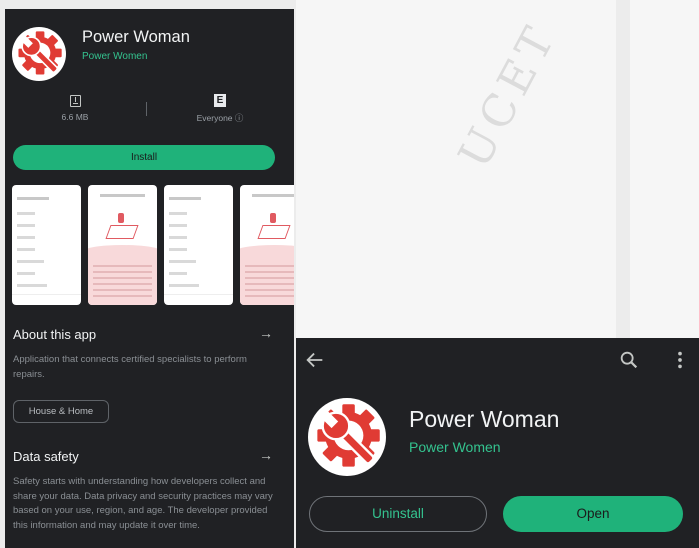 The height and width of the screenshot is (548, 699). Describe the element at coordinates (220, 100) in the screenshot. I see `content-rating-icon: E` at that location.